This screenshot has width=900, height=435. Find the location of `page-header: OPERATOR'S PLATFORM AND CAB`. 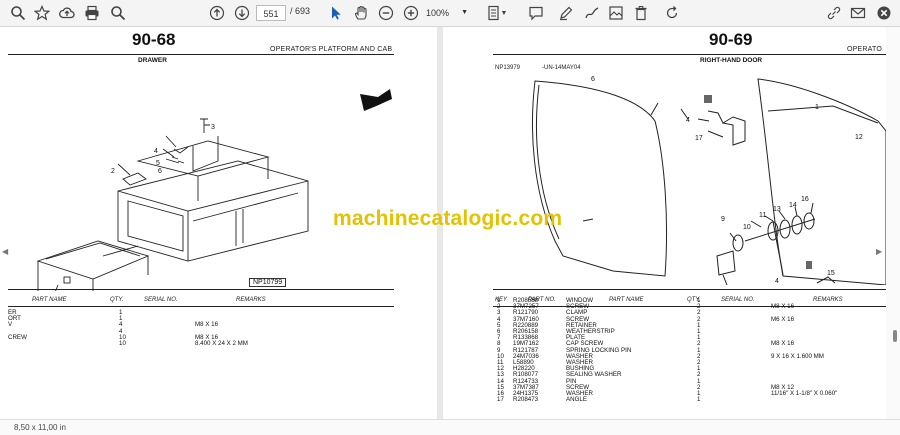

page-header: OPERATOR'S PLATFORM AND CAB is located at coordinates (331, 49).